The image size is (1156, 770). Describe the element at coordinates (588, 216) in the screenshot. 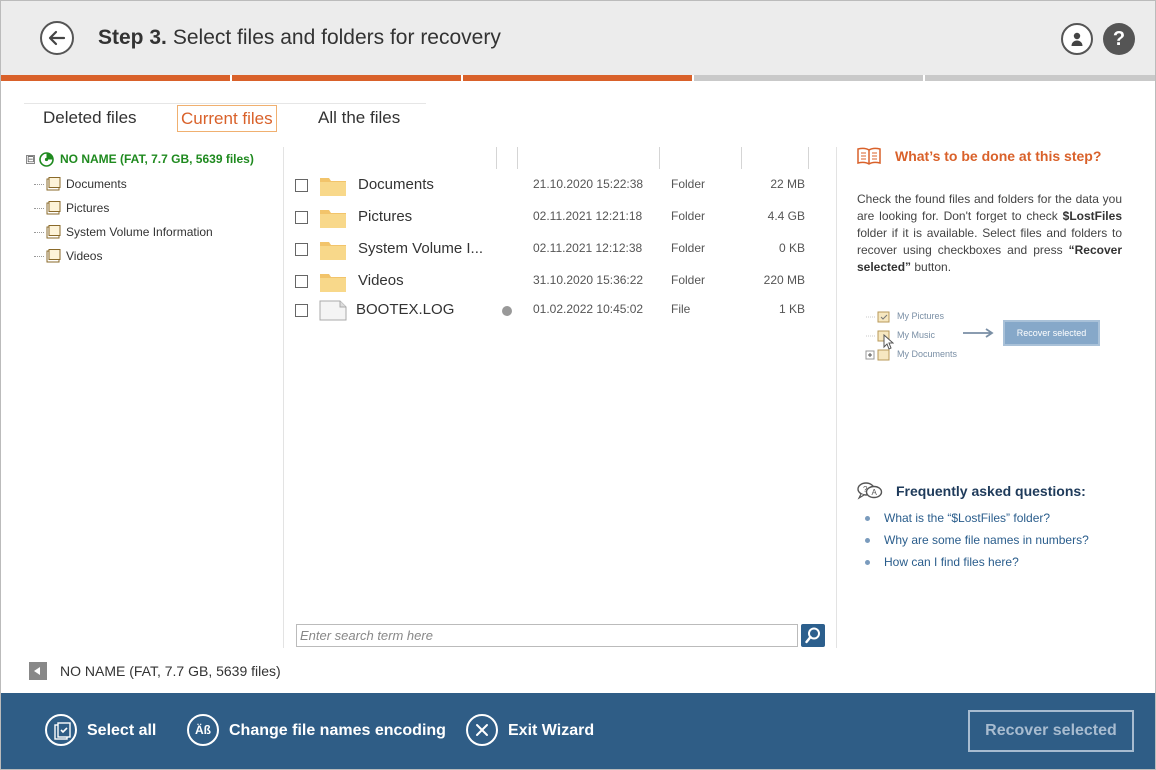

I see `file-date: 02.11.2021 12:21:18` at that location.